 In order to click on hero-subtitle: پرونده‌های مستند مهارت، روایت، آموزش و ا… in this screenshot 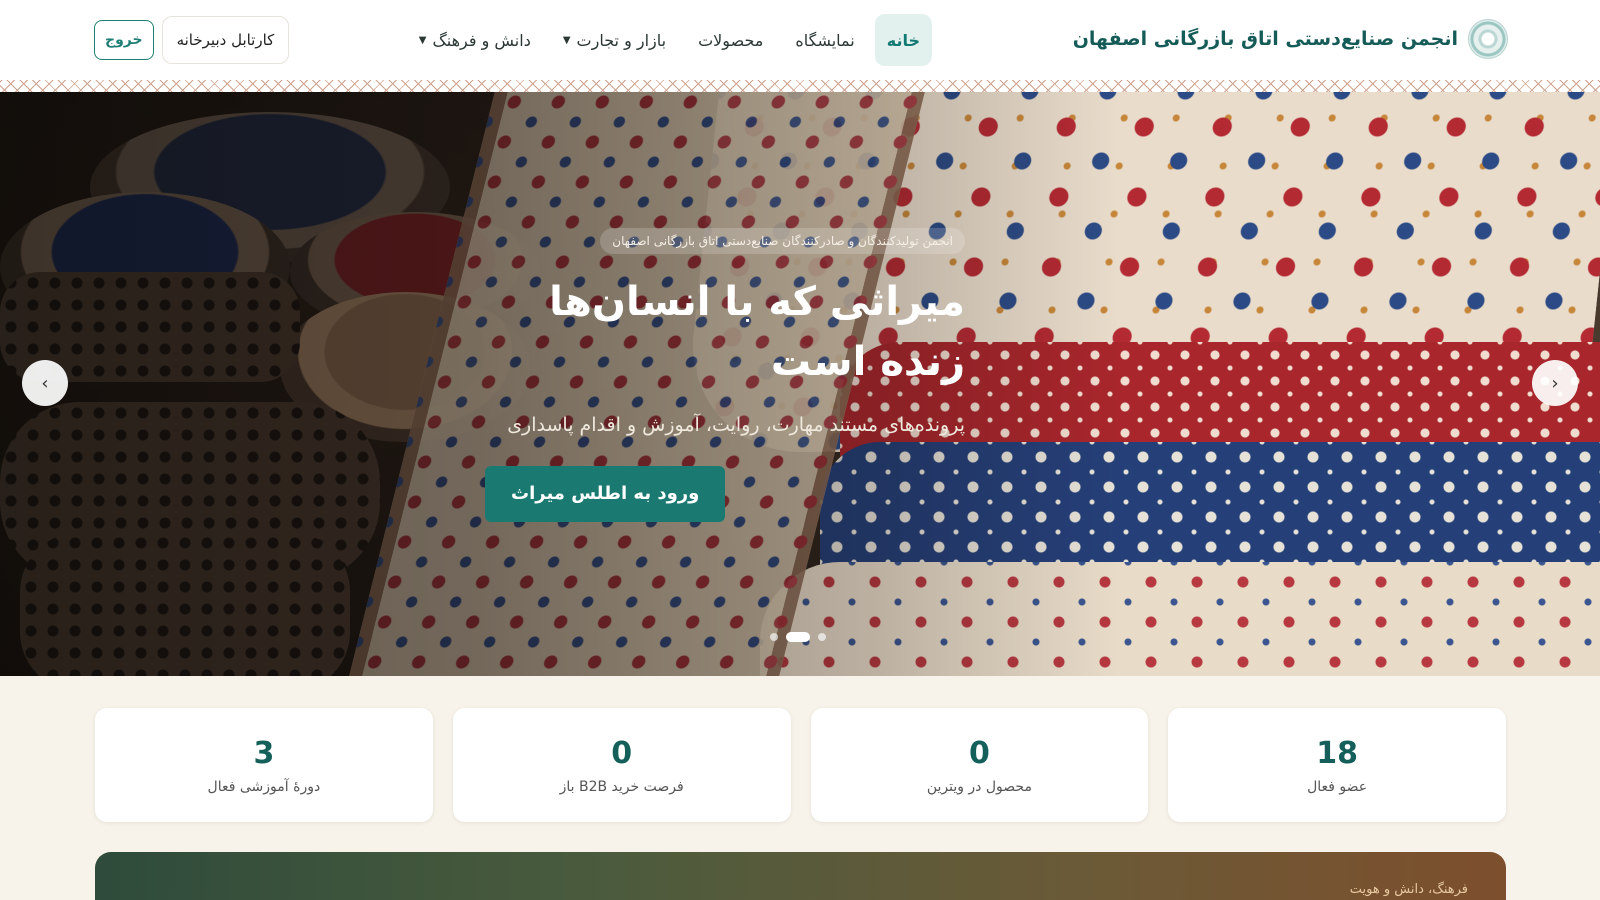, I will do `click(736, 425)`.